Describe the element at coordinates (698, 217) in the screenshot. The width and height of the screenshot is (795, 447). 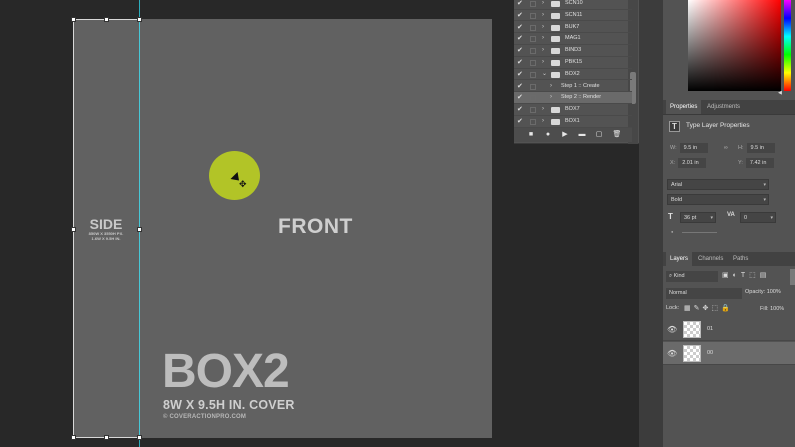
I see `font-size-select: 36 pt ▾` at that location.